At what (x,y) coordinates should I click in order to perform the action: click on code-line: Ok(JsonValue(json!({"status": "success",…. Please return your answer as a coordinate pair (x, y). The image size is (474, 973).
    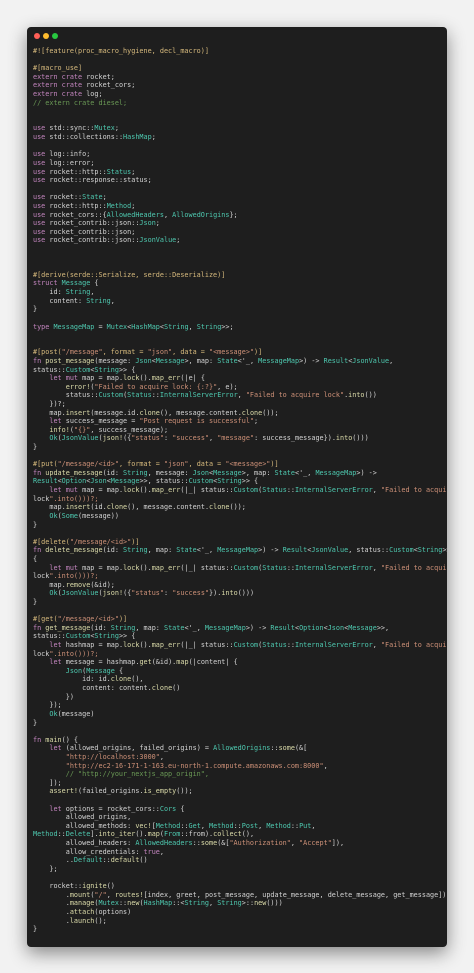
    Looking at the image, I should click on (209, 438).